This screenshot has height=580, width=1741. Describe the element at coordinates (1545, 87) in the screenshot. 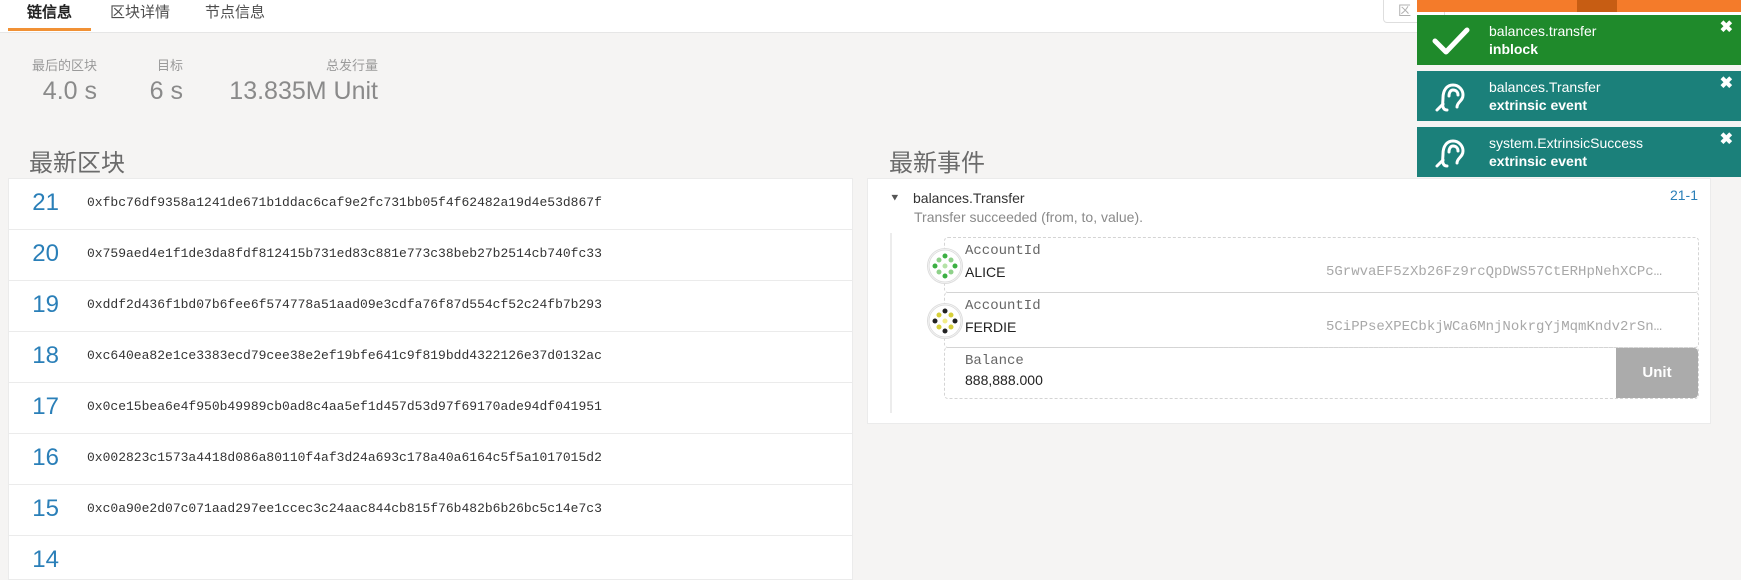

I see `notification-title: balances.Transfer` at that location.